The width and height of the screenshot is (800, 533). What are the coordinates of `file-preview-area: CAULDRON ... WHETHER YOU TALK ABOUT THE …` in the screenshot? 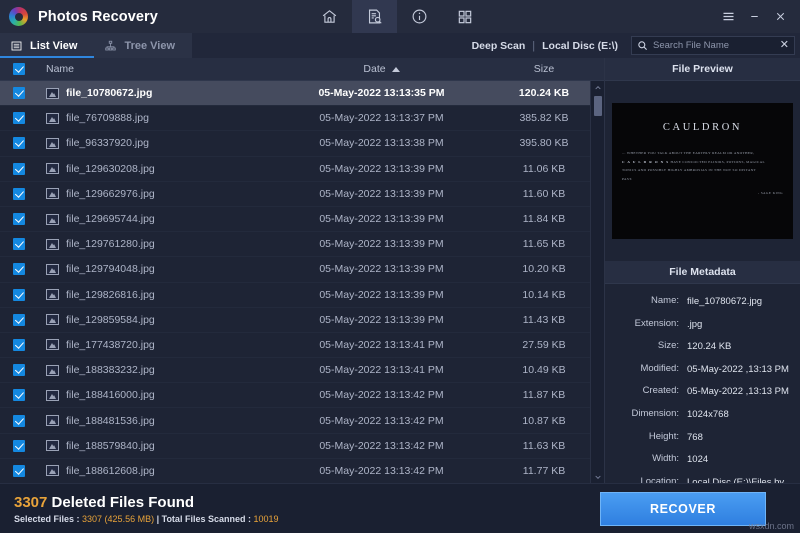 It's located at (702, 171).